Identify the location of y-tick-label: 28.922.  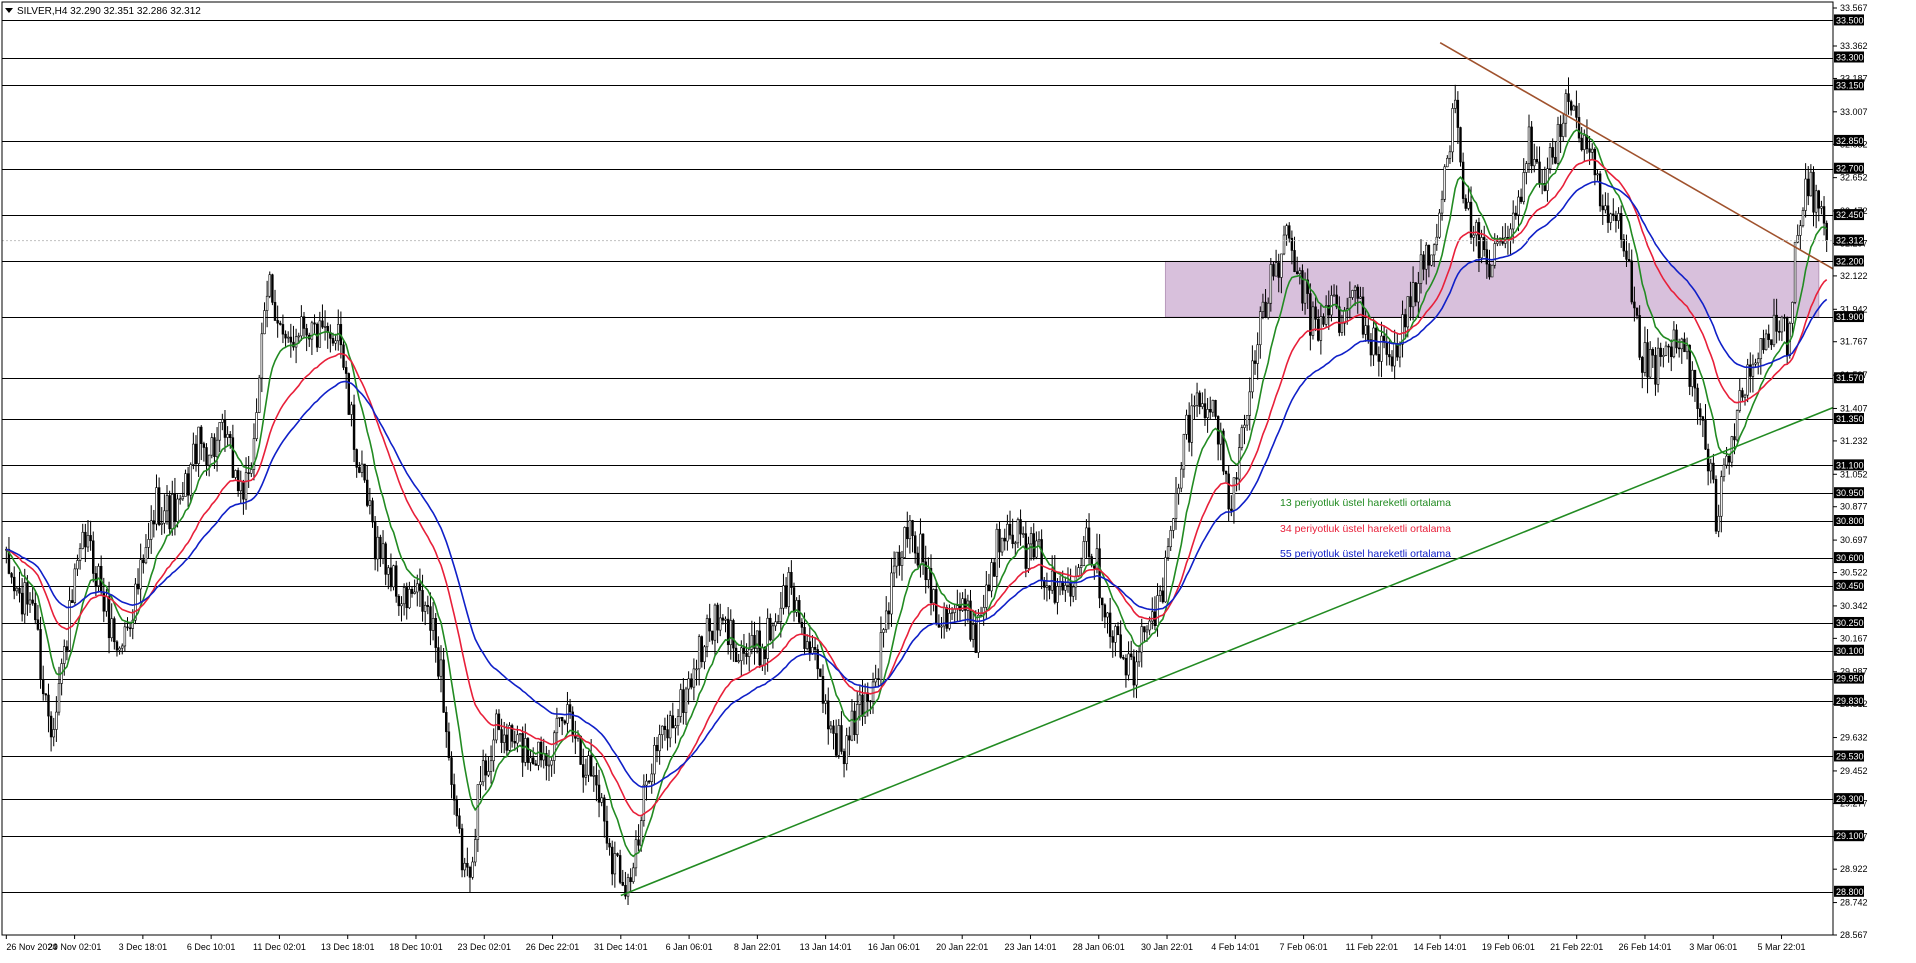
(1854, 869).